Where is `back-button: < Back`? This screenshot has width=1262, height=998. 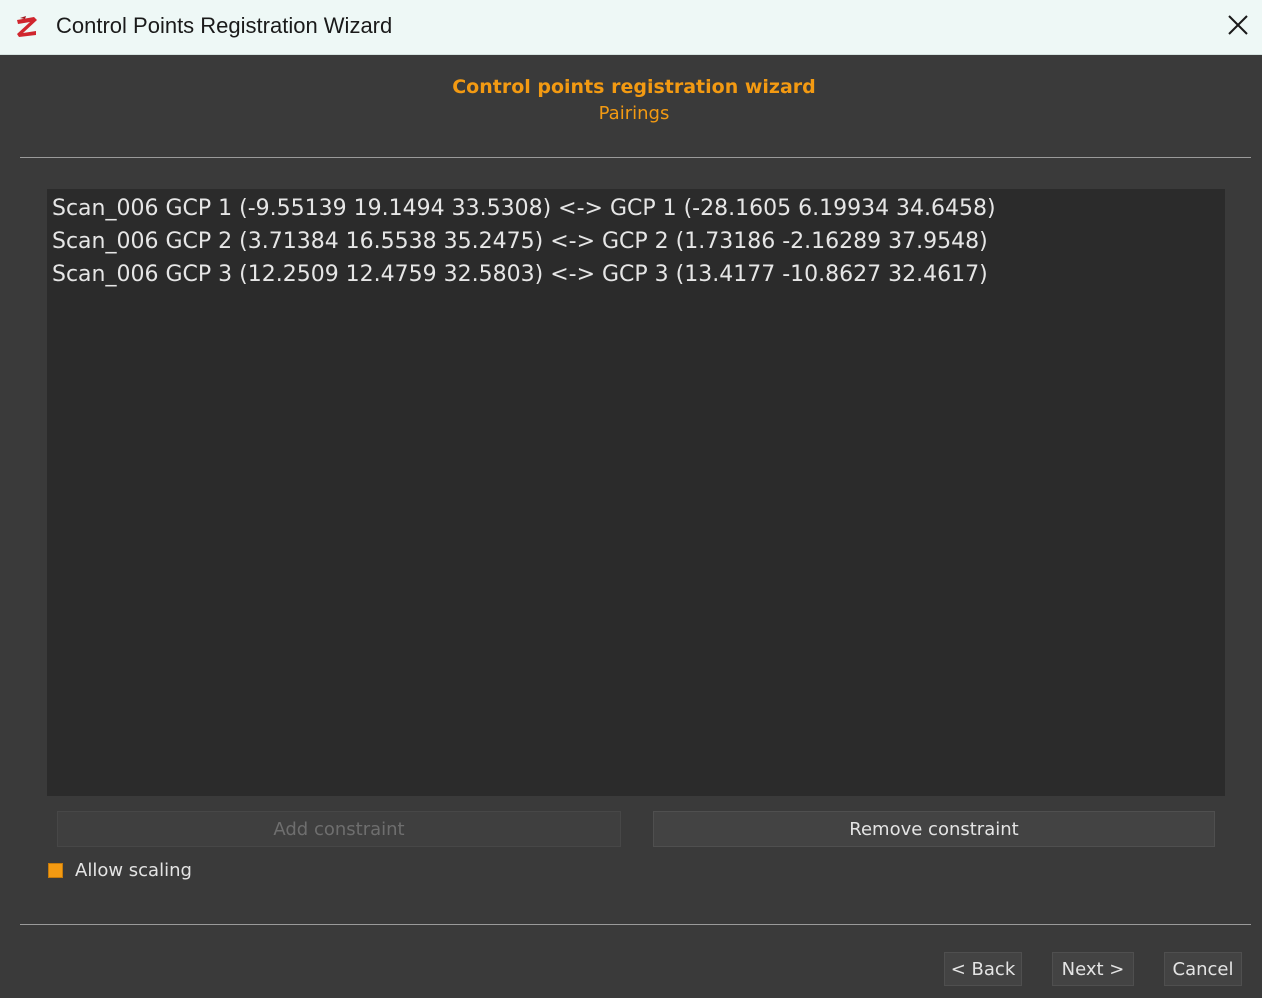 back-button: < Back is located at coordinates (983, 969).